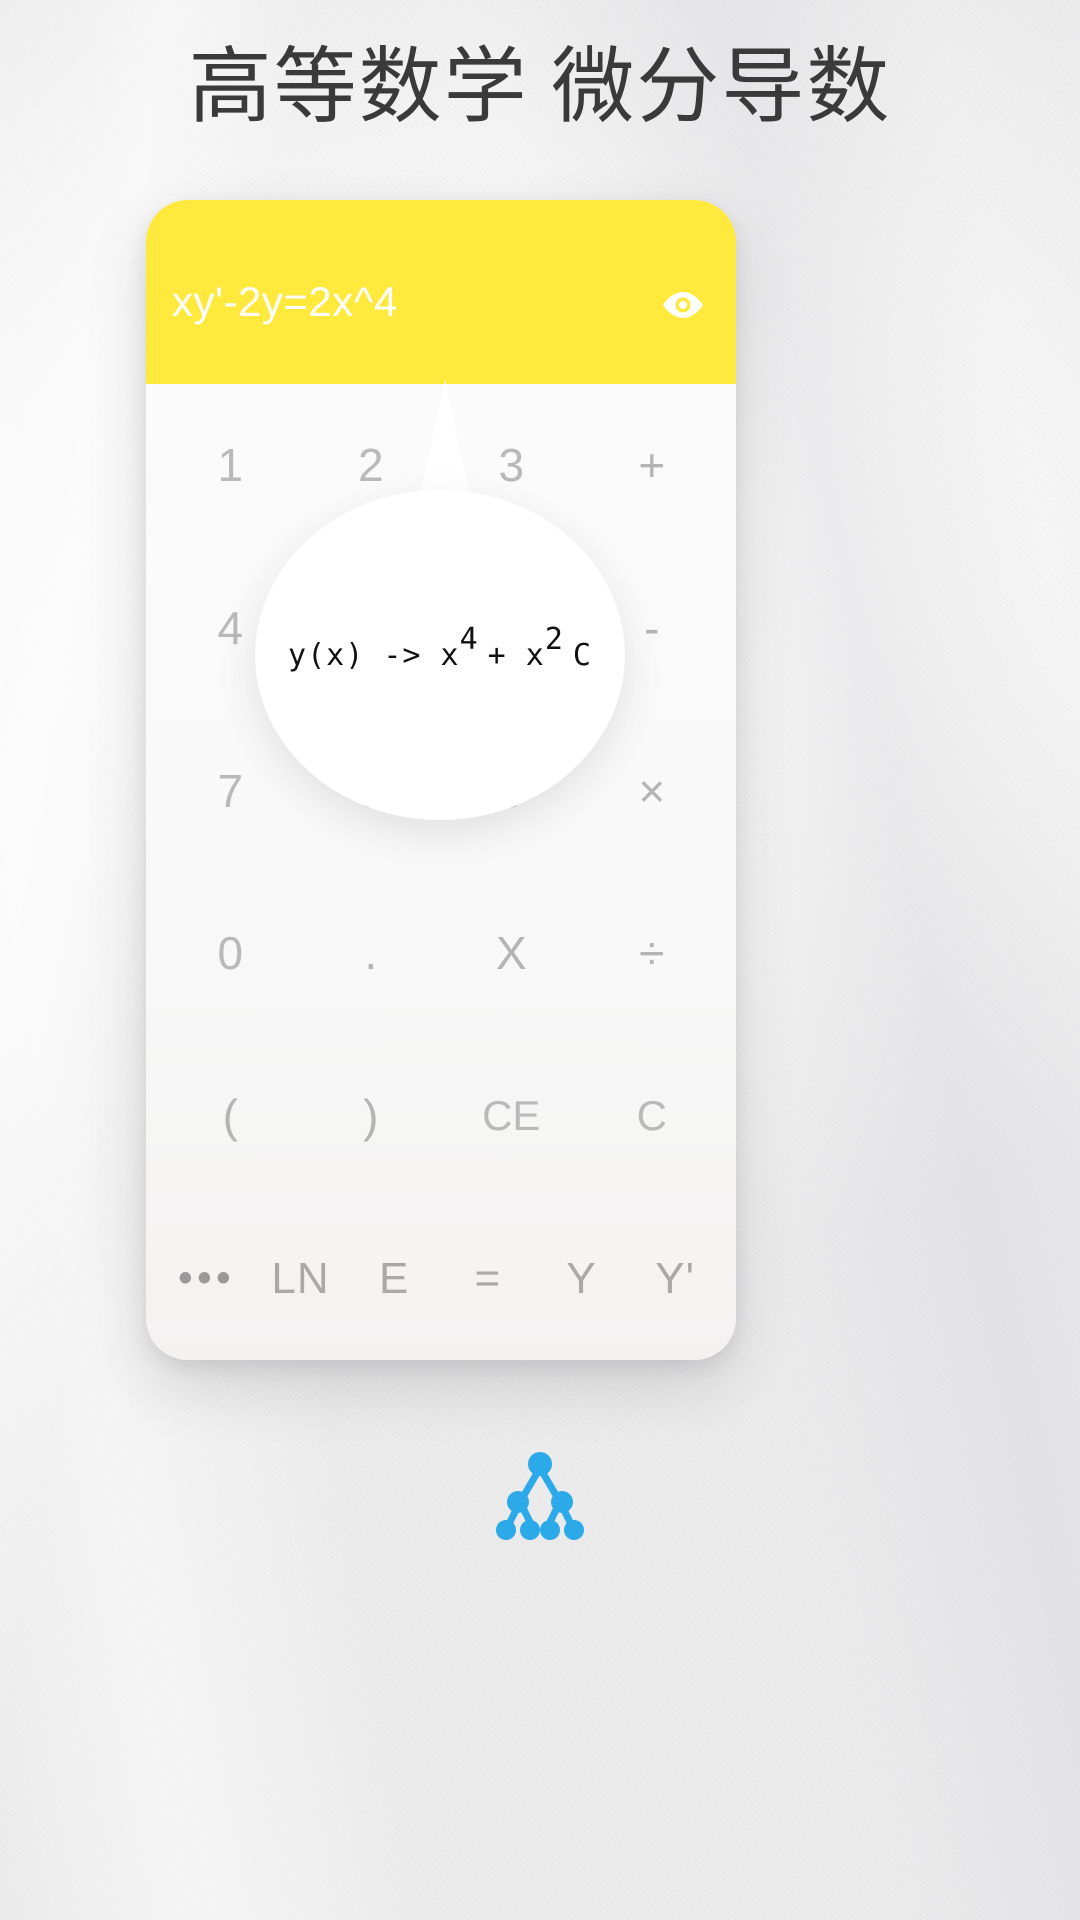 The height and width of the screenshot is (1920, 1080). I want to click on key-plus: +, so click(652, 465).